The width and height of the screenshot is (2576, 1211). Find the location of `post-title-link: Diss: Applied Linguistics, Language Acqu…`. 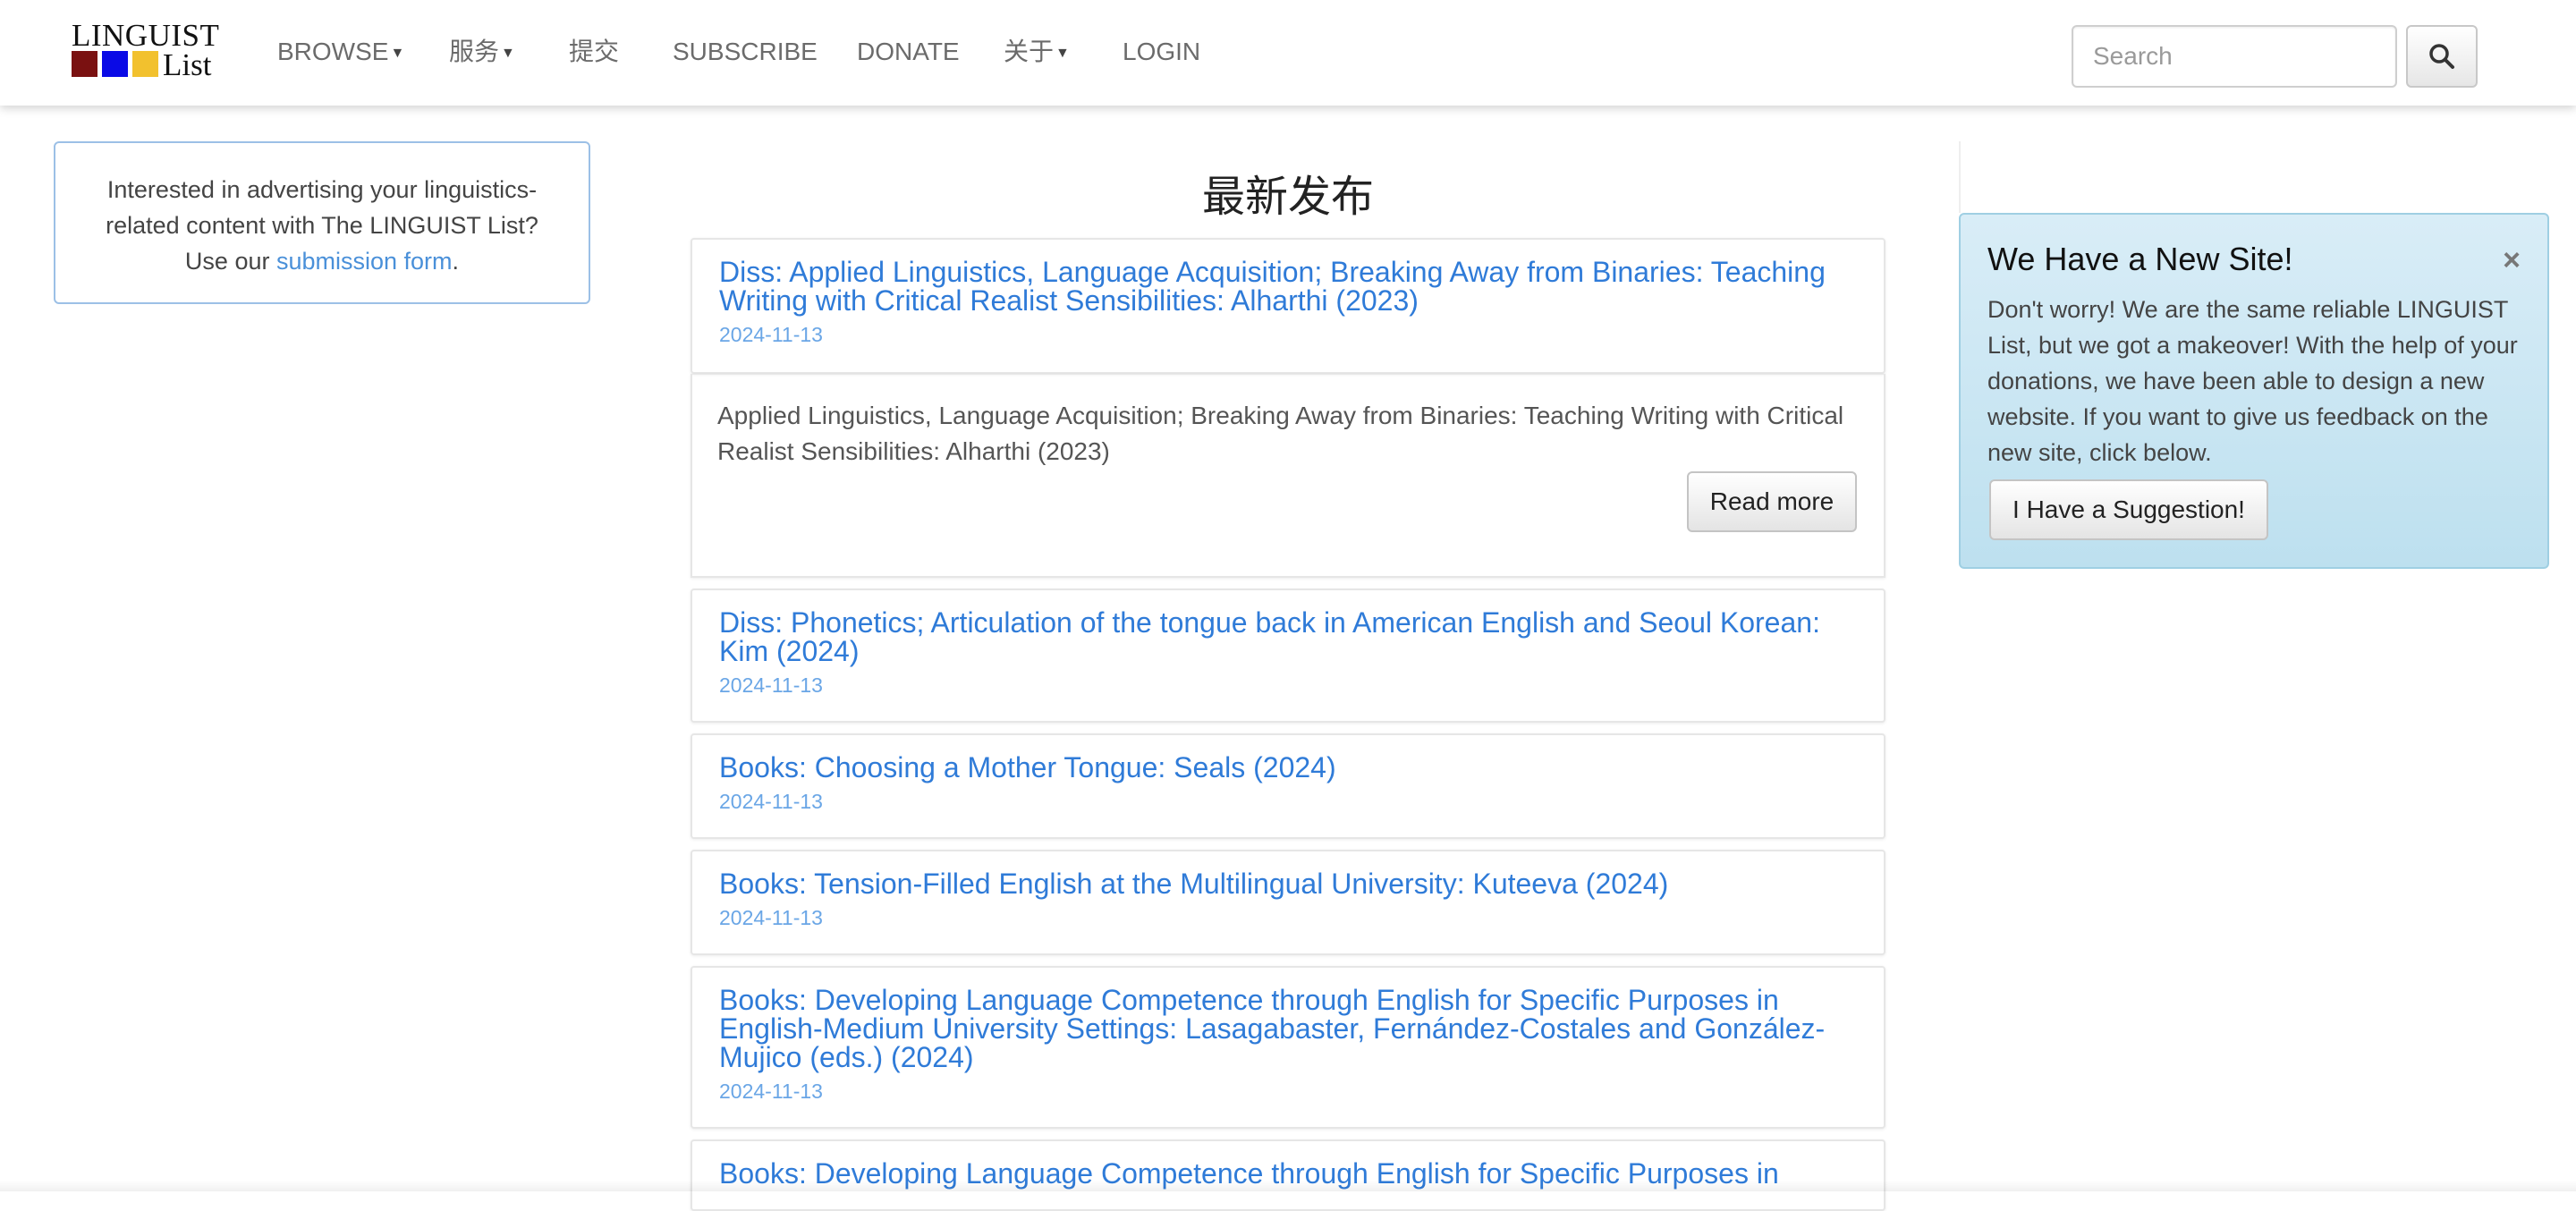

post-title-link: Diss: Applied Linguistics, Language Acqu… is located at coordinates (1288, 286).